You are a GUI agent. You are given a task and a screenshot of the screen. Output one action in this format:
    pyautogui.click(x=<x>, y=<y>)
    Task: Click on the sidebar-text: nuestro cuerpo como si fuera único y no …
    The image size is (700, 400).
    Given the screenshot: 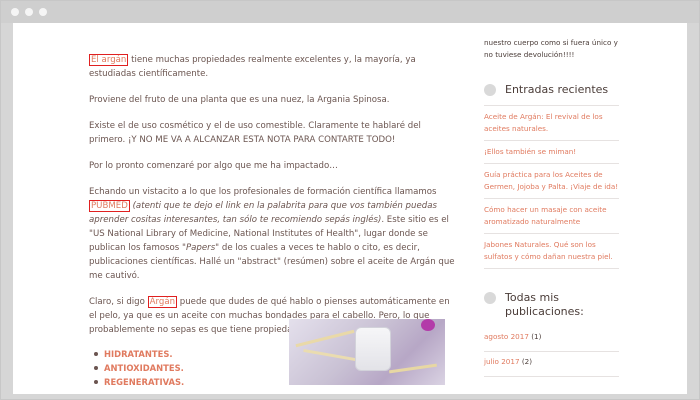 What is the action you would take?
    pyautogui.click(x=551, y=48)
    